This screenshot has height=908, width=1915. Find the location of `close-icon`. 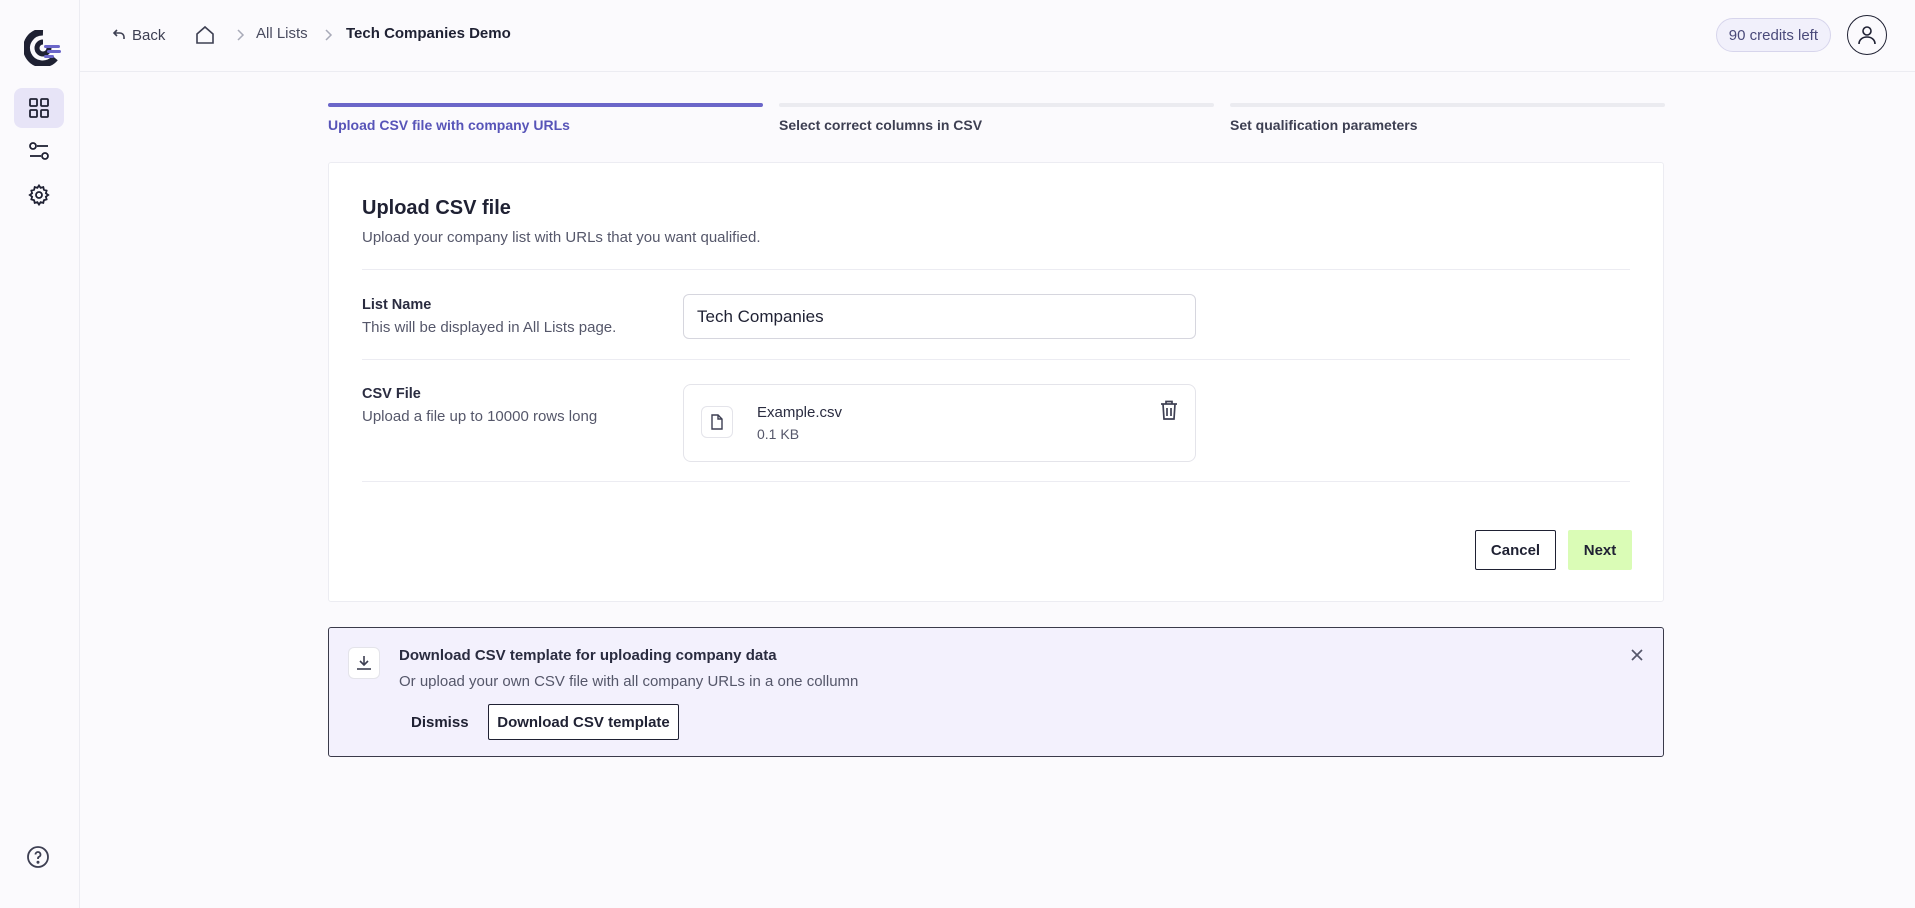

close-icon is located at coordinates (1637, 655).